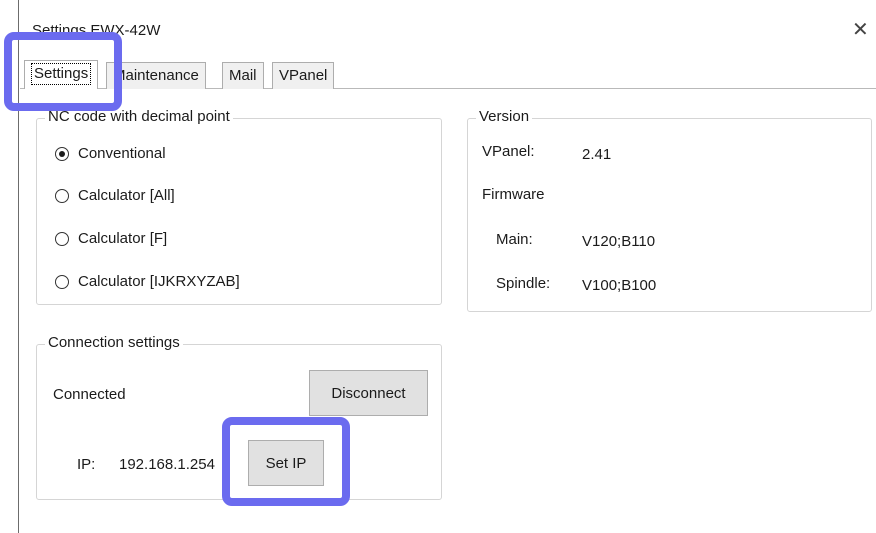 The height and width of the screenshot is (533, 876). What do you see at coordinates (619, 241) in the screenshot?
I see `firmware-main-value: V120;B110` at bounding box center [619, 241].